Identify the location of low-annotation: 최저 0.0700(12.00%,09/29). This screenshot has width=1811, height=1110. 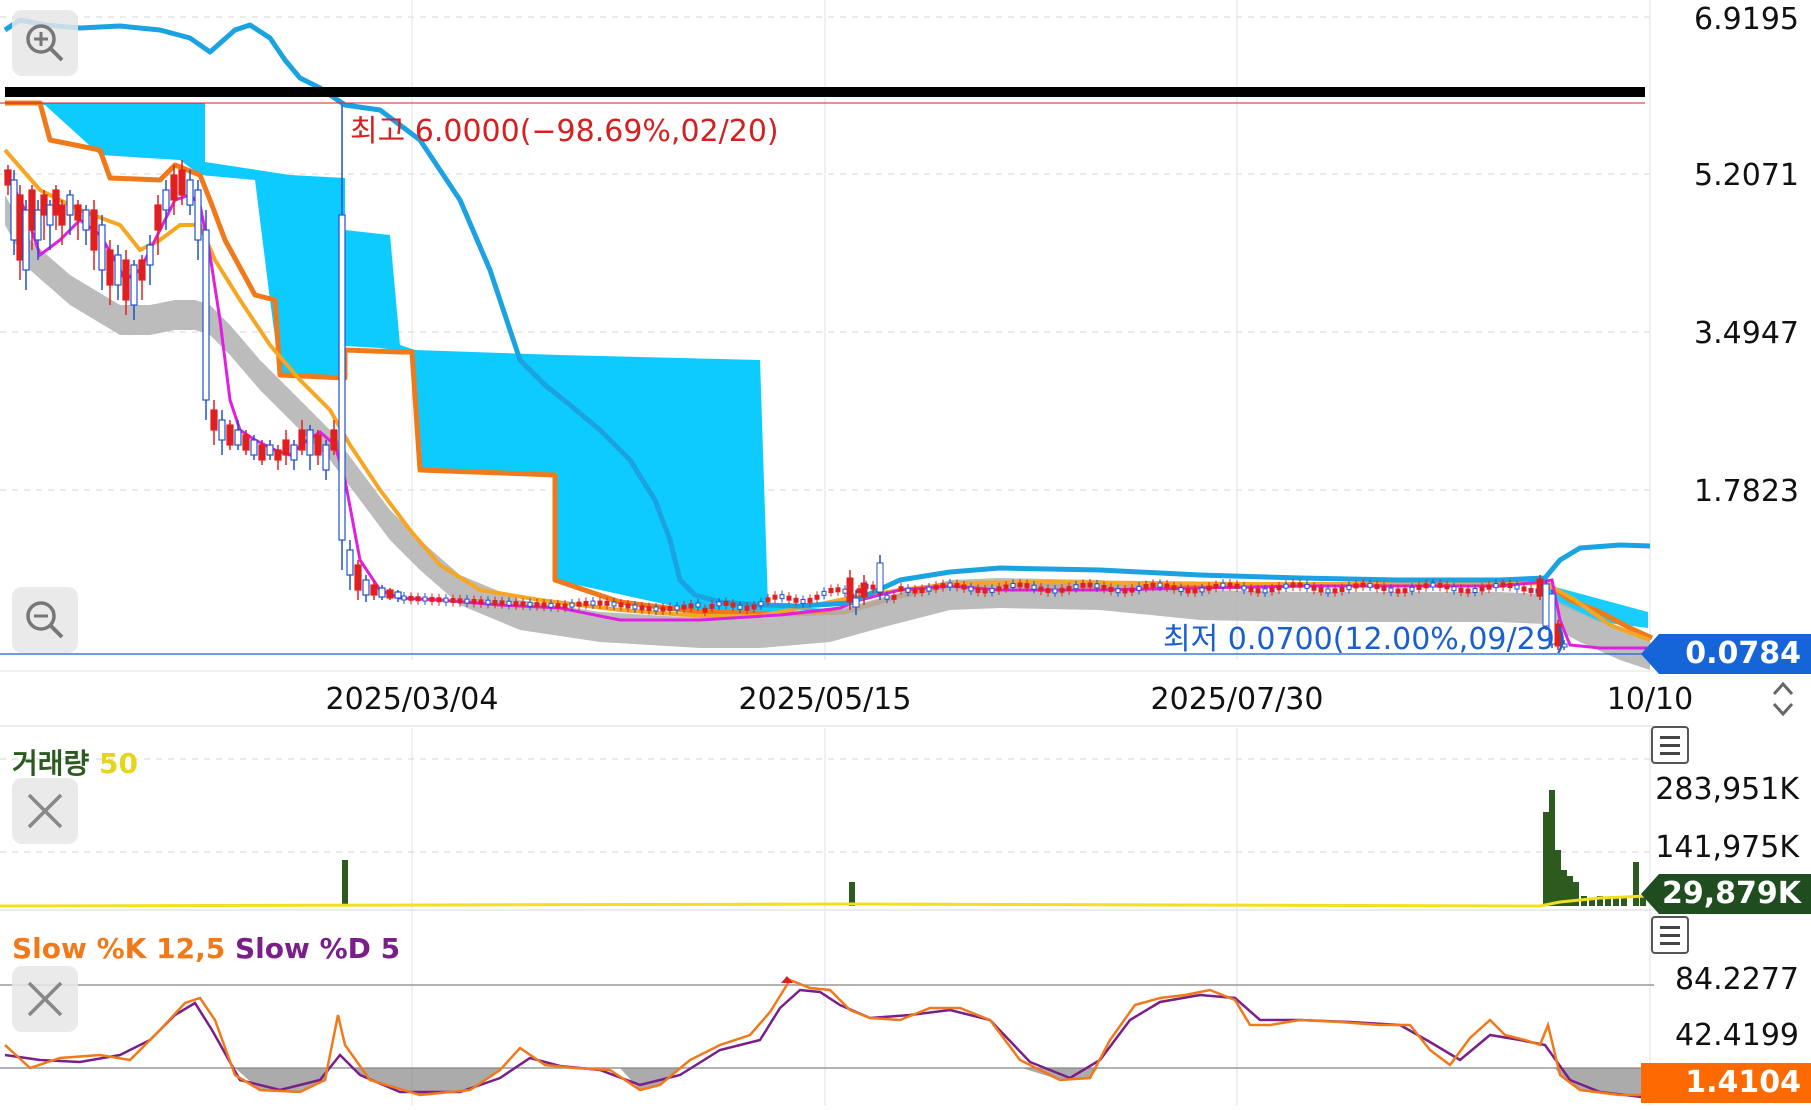
(1365, 639).